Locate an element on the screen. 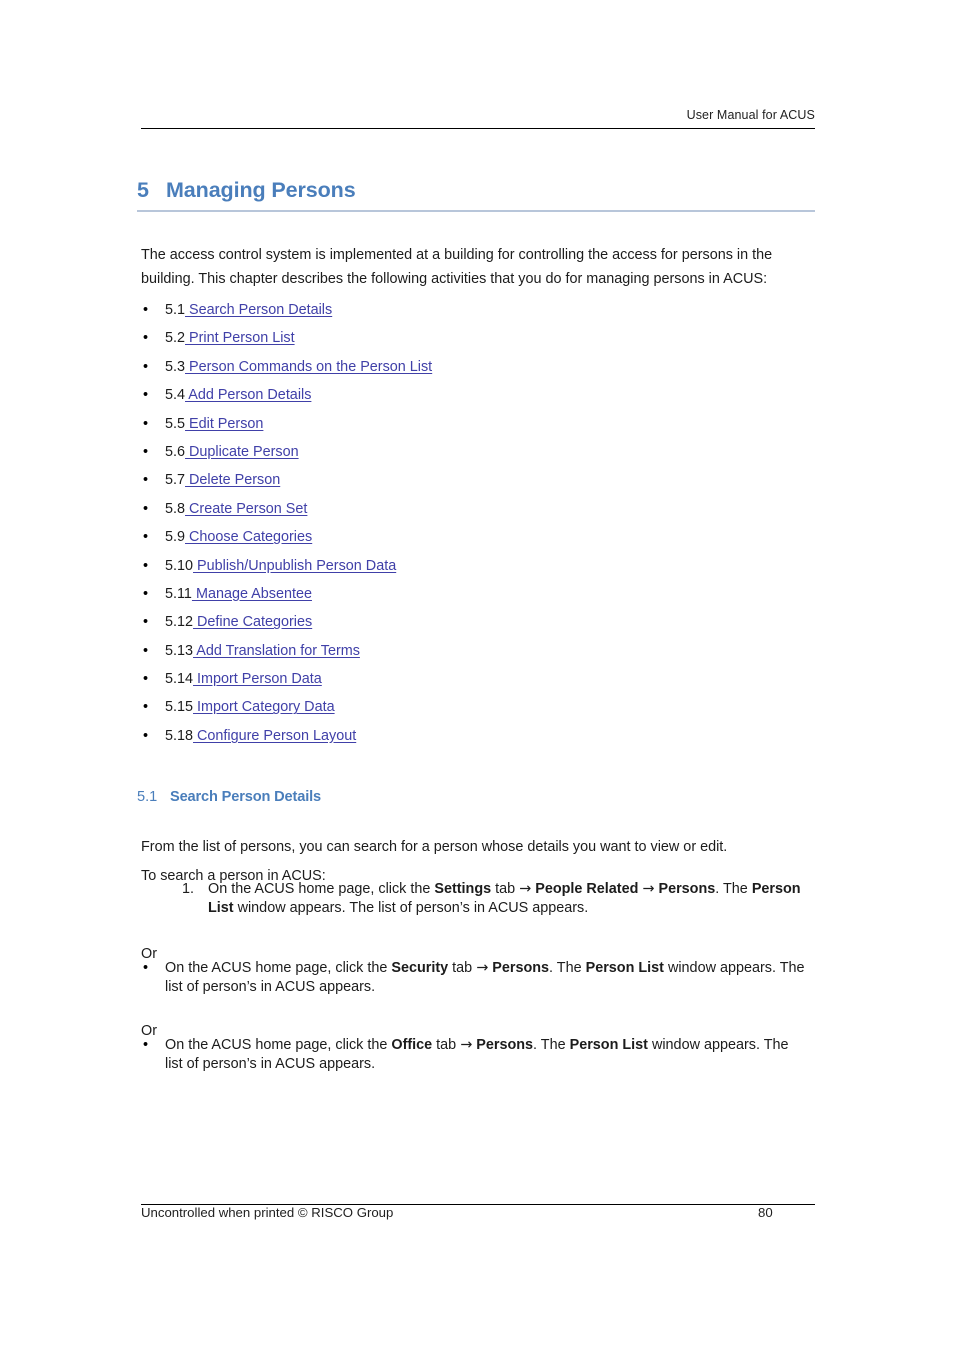 Image resolution: width=954 pixels, height=1350 pixels. list-item: • 5.2 Print Person List is located at coordinates (478, 343).